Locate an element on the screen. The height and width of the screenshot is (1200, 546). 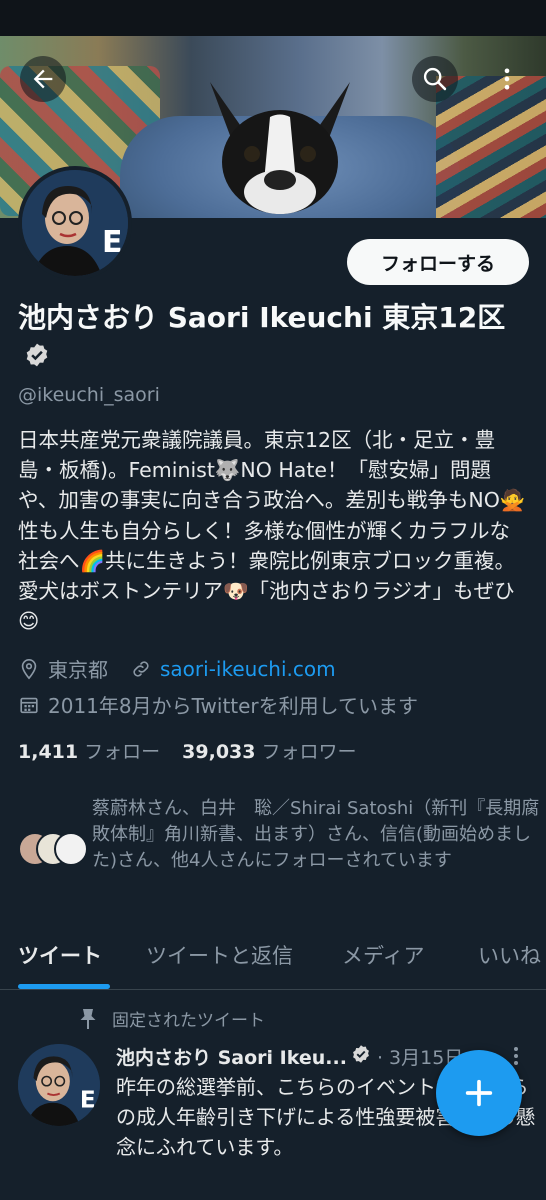
tab-tweets: ツイート is located at coordinates (60, 955).